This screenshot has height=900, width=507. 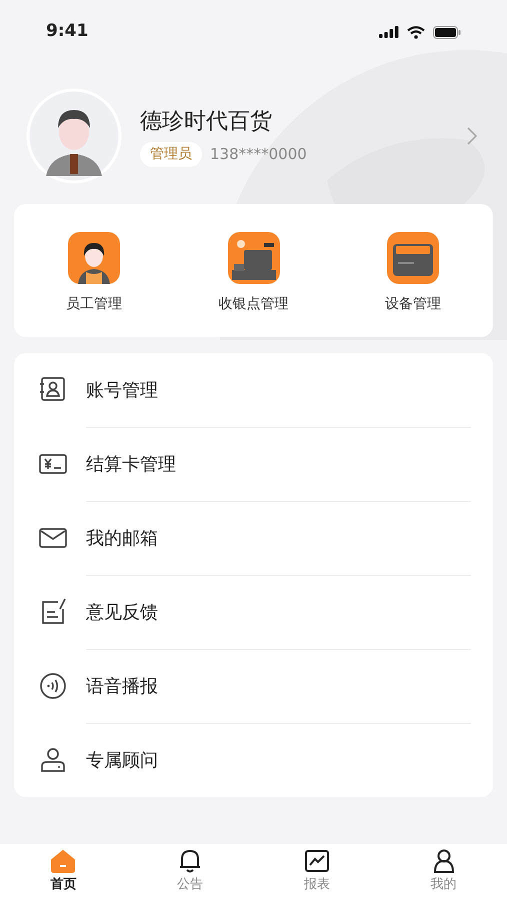 I want to click on action-label: 设备管理, so click(x=413, y=304).